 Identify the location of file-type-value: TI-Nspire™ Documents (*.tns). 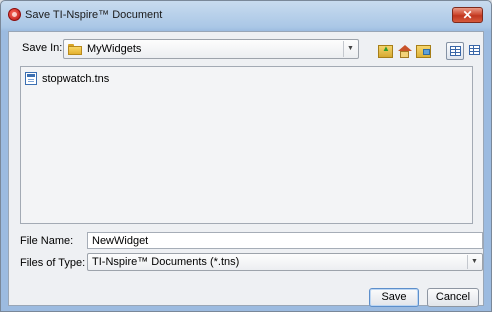
(166, 262).